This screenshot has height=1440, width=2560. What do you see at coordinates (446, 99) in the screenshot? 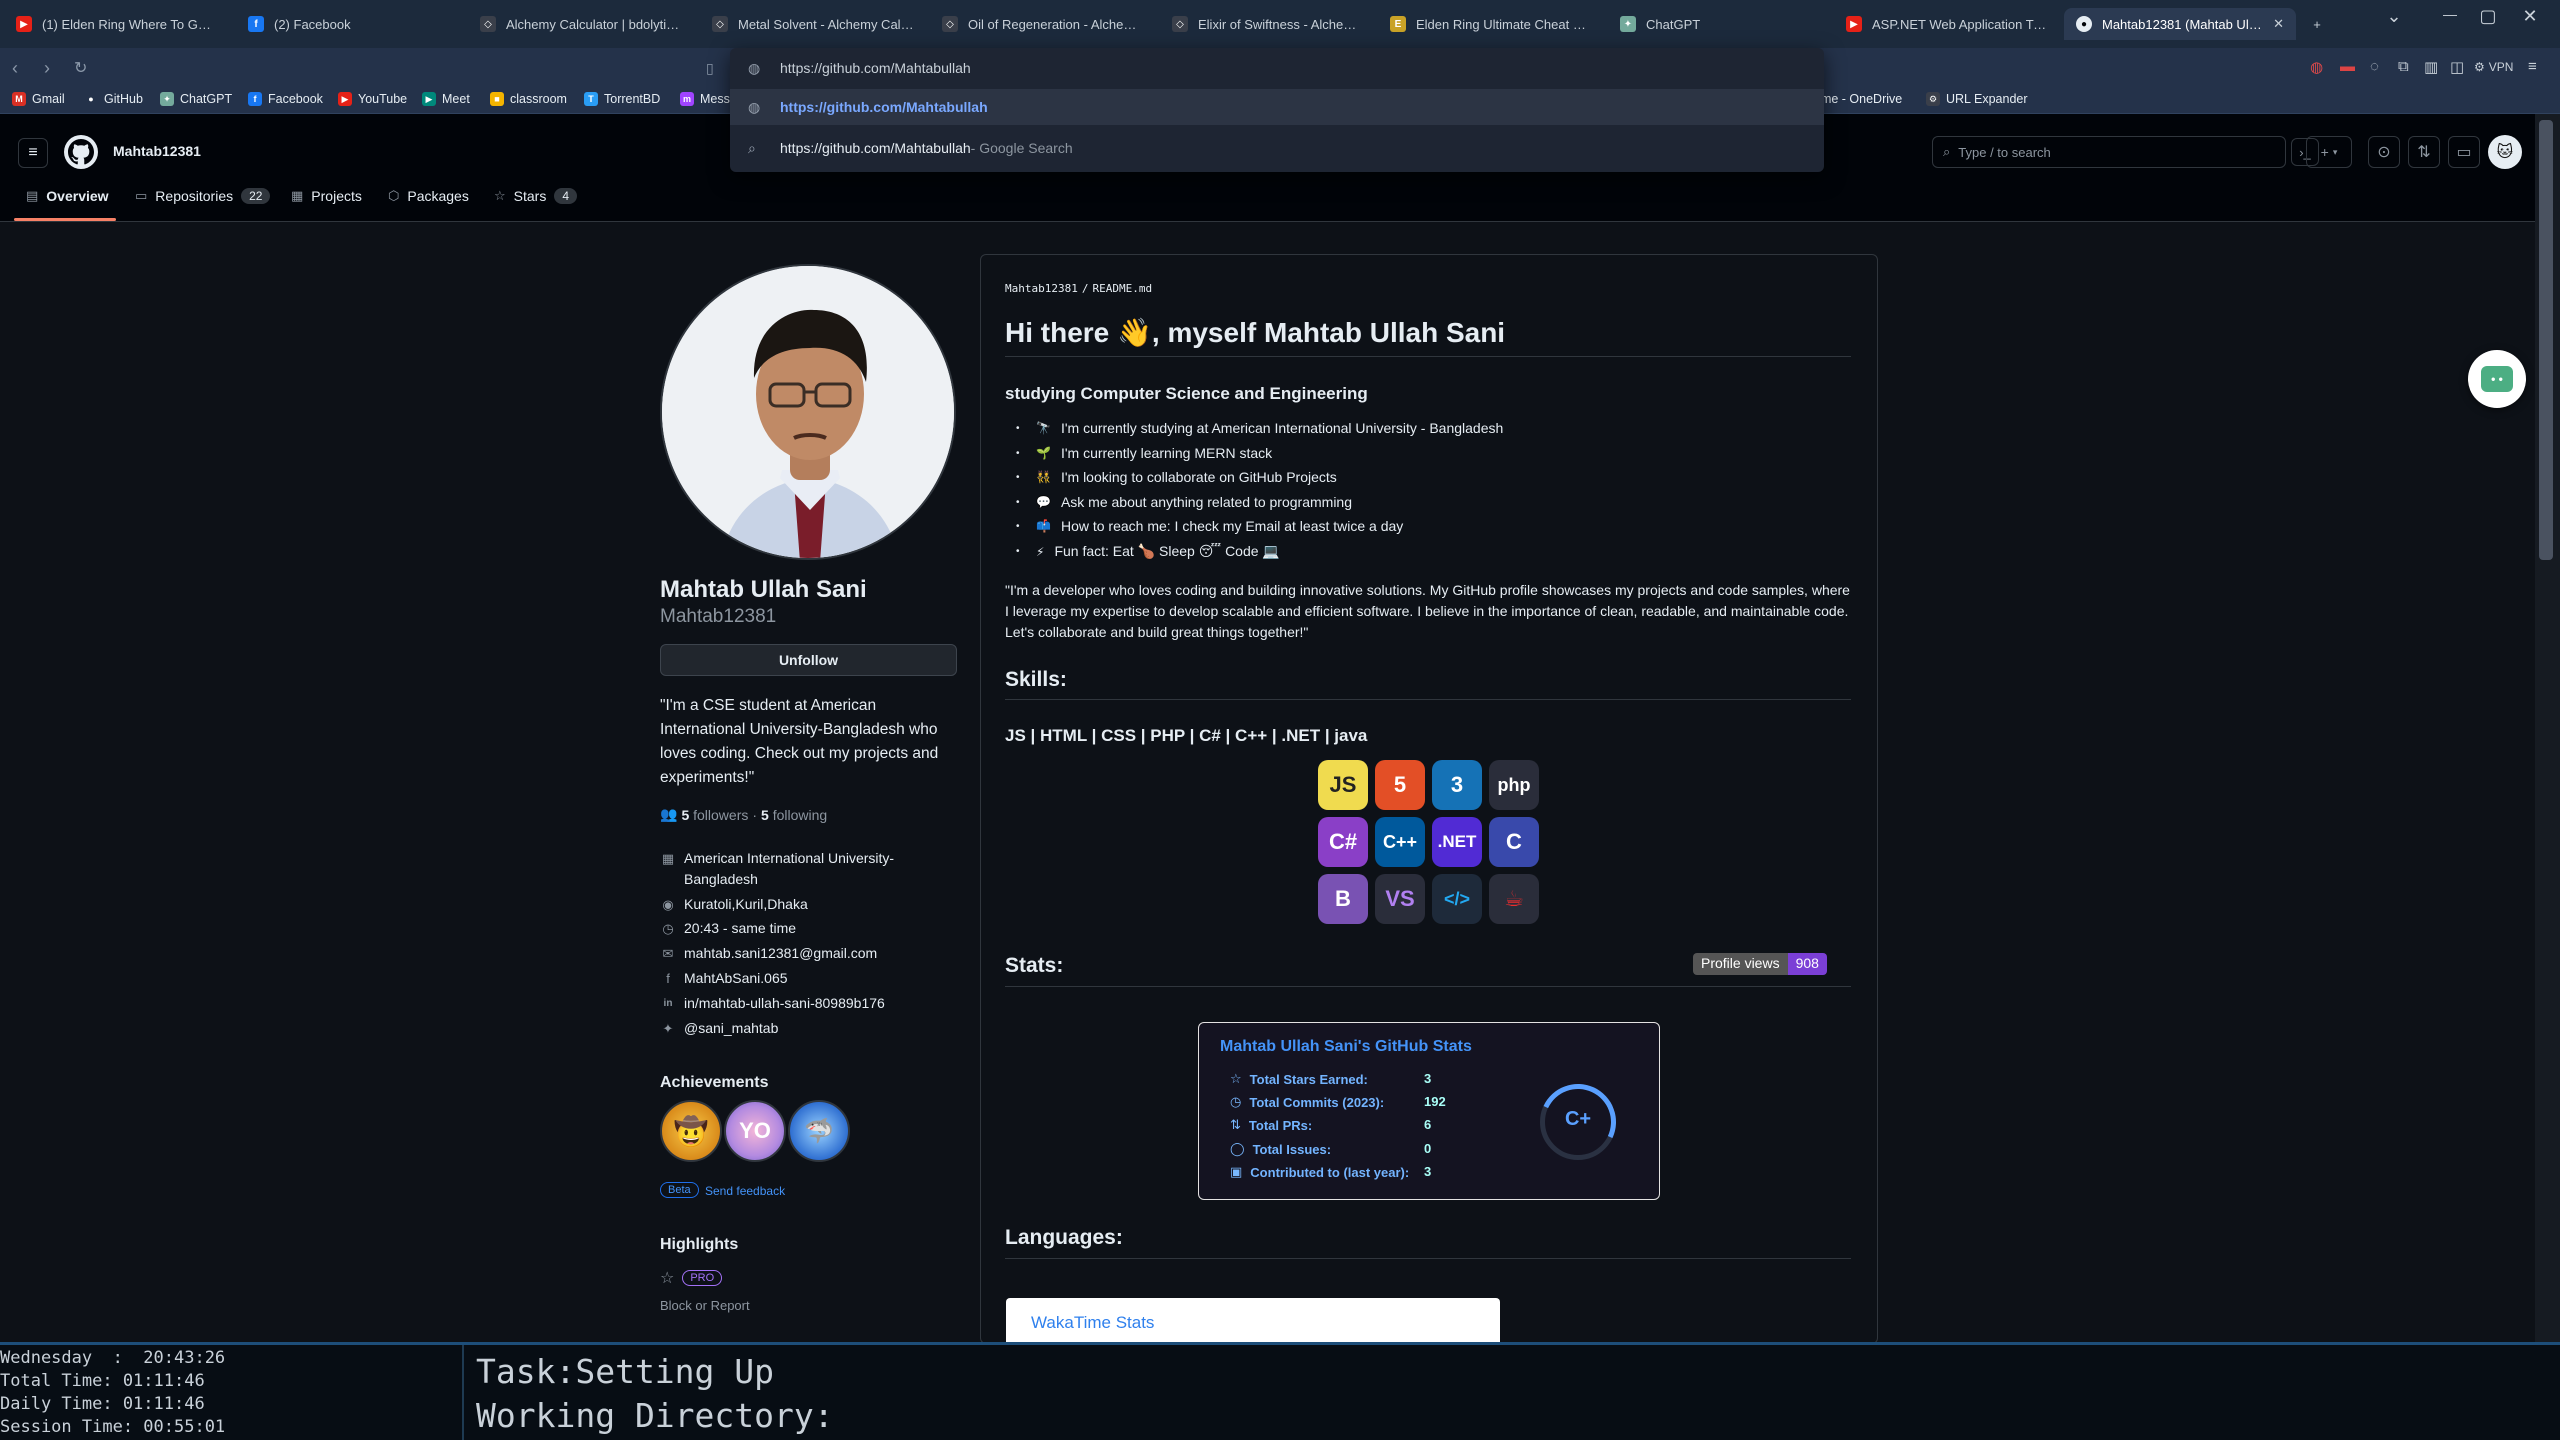
I see `bookmark-meet: ▶ Meet` at bounding box center [446, 99].